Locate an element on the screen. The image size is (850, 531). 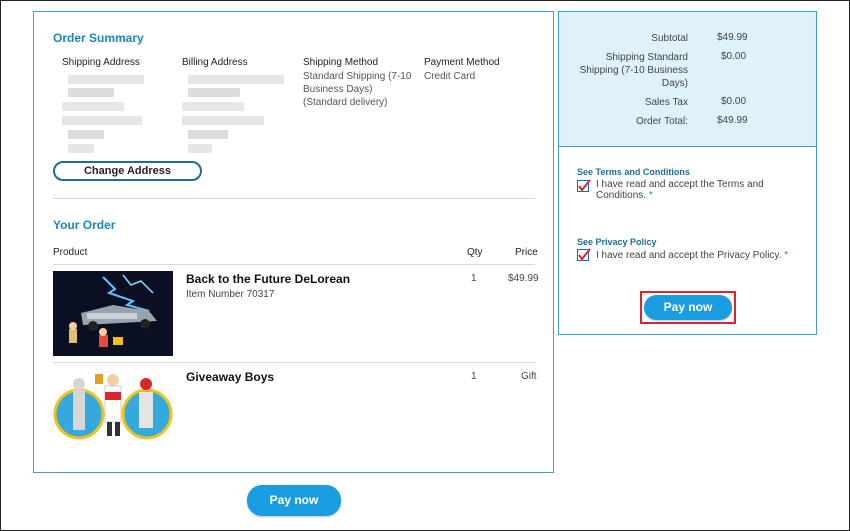
privacy-link: See Privacy Policy is located at coordinates (617, 242).